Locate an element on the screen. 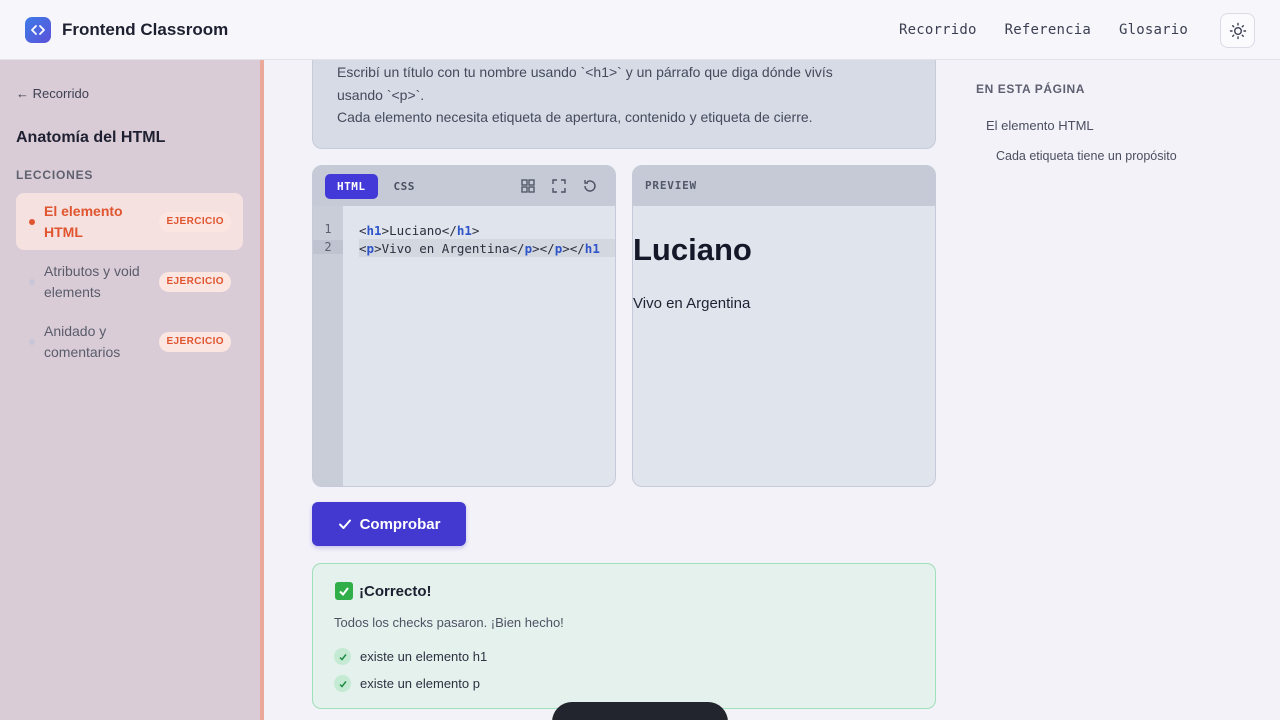 Image resolution: width=1280 pixels, height=720 pixels. preview-label: PREVIEW is located at coordinates (784, 186).